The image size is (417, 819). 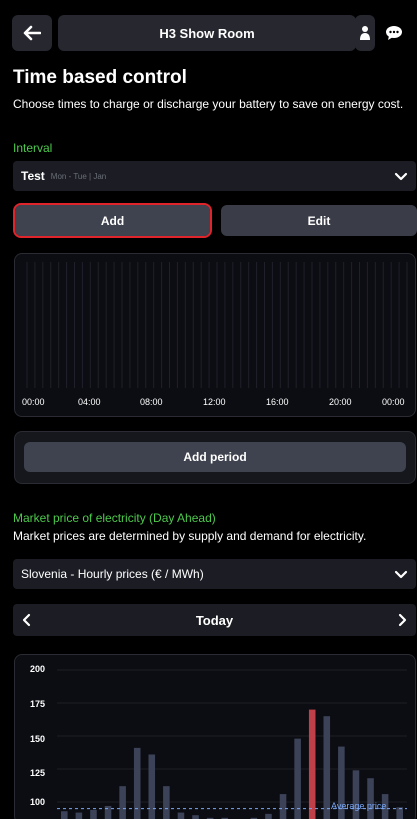 I want to click on timeline-label: 08:00, so click(x=151, y=402).